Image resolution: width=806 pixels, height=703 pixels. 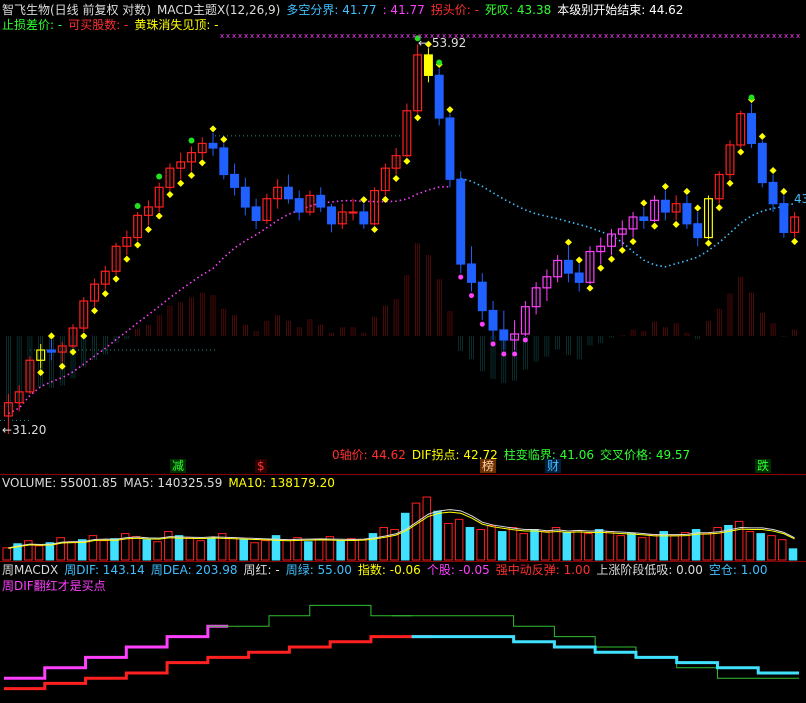 I want to click on dea-line-red, so click(x=218, y=663).